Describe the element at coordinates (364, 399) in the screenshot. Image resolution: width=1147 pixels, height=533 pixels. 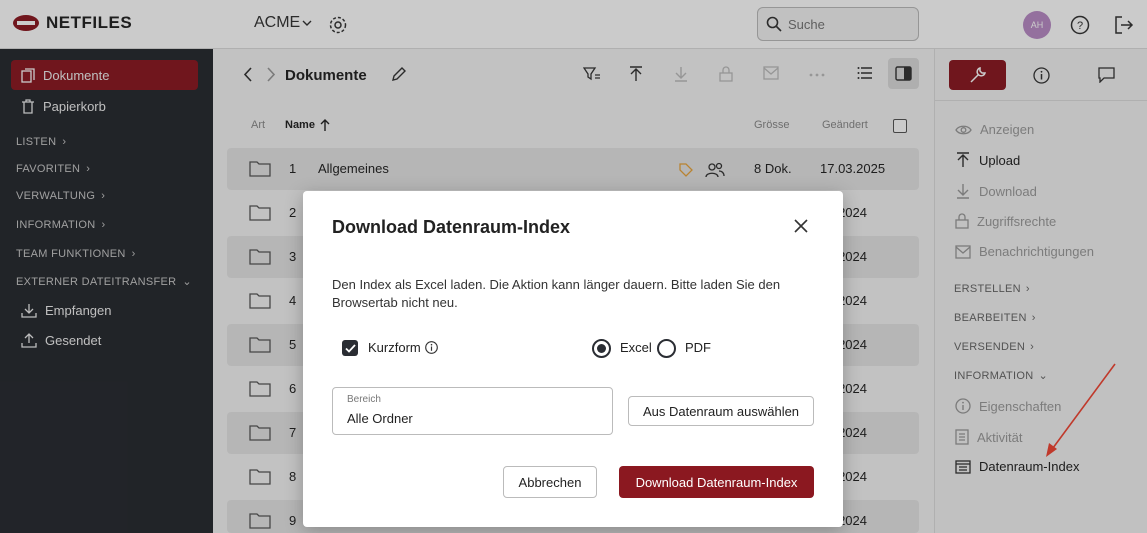
I see `scope-field-label: Bereich` at that location.